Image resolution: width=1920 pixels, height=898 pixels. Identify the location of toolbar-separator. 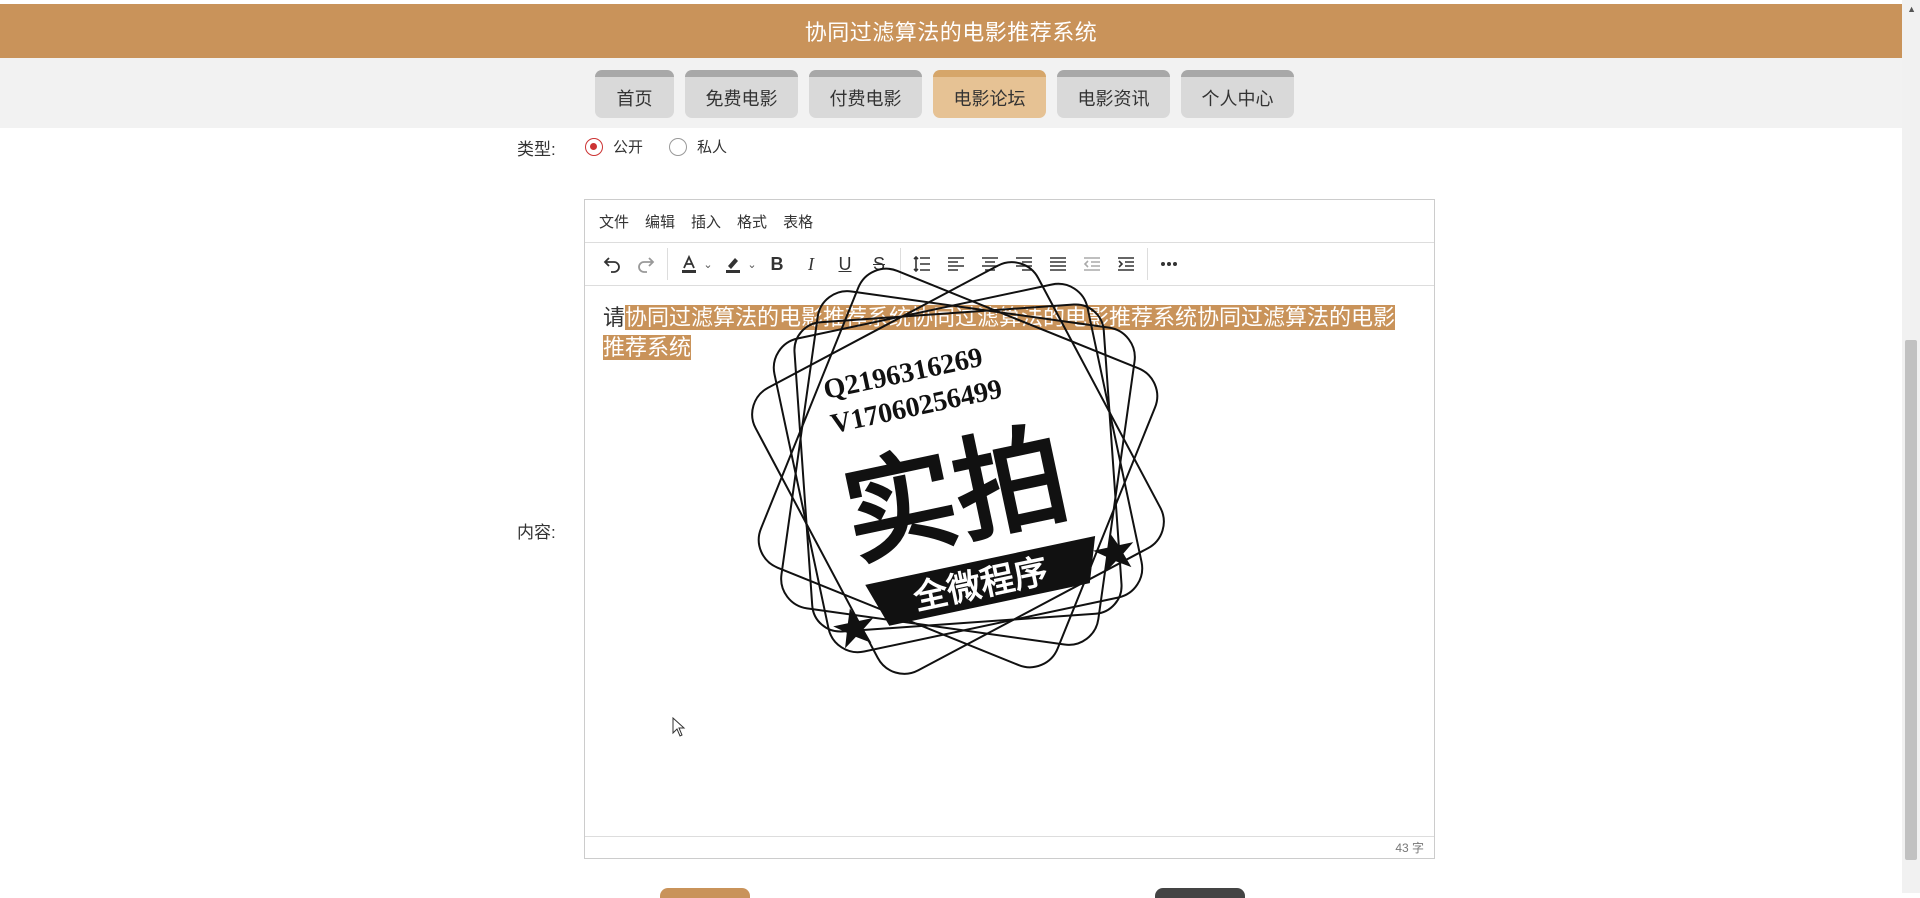
(667, 264).